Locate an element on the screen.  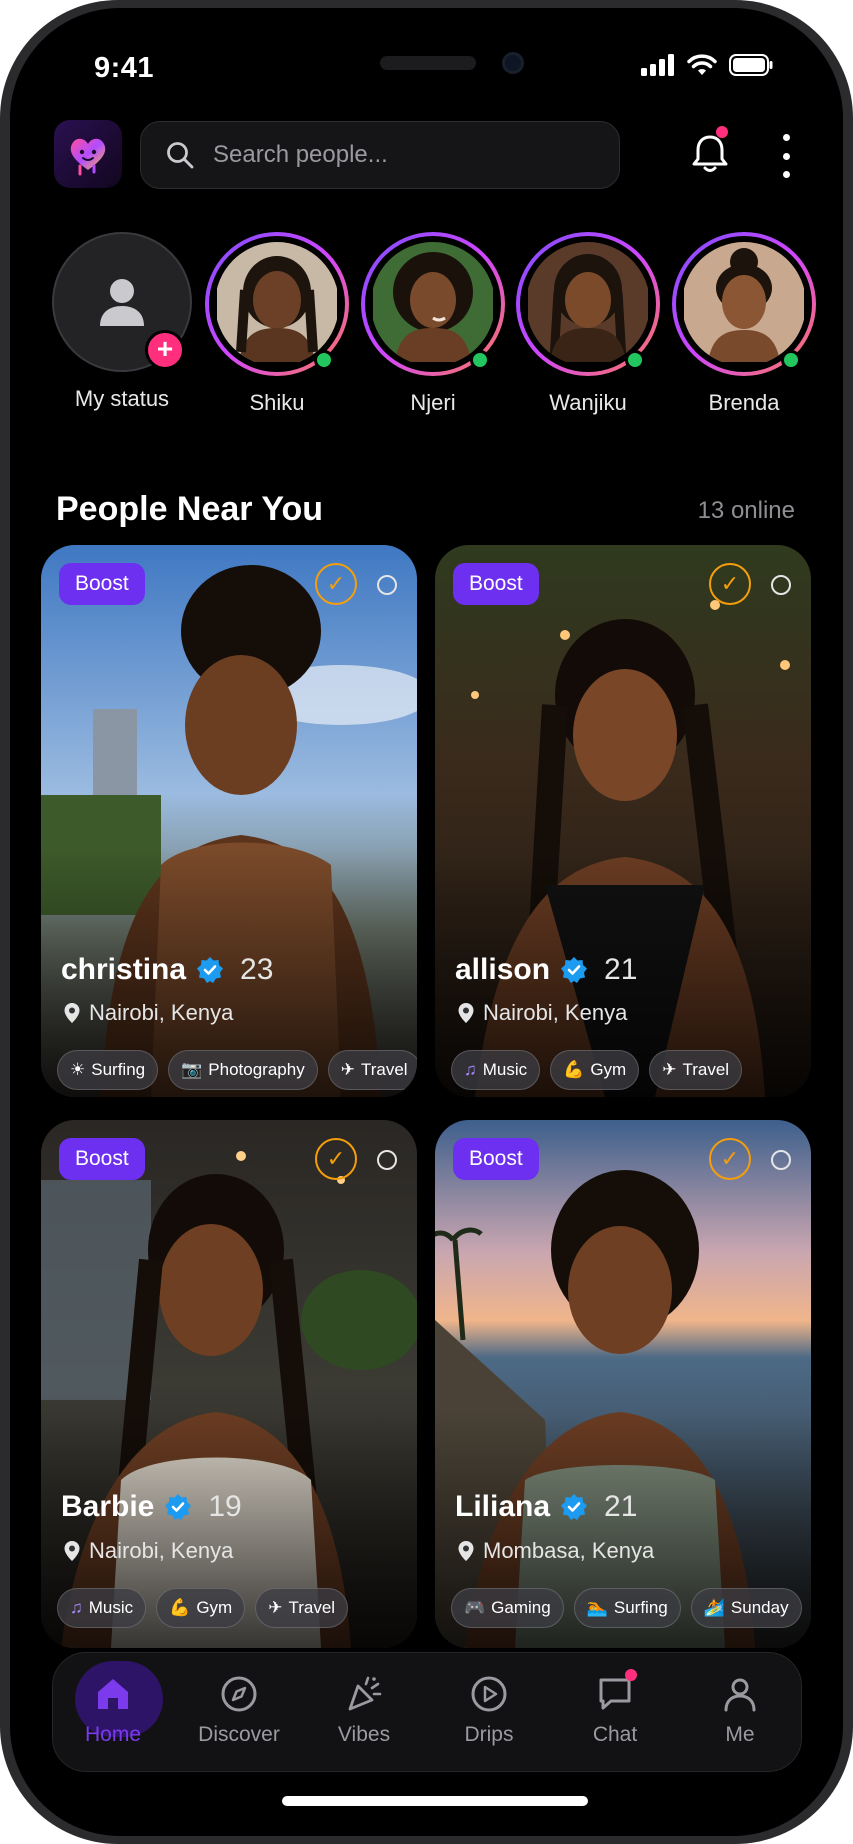
story-name: Shiku is located at coordinates (277, 402).